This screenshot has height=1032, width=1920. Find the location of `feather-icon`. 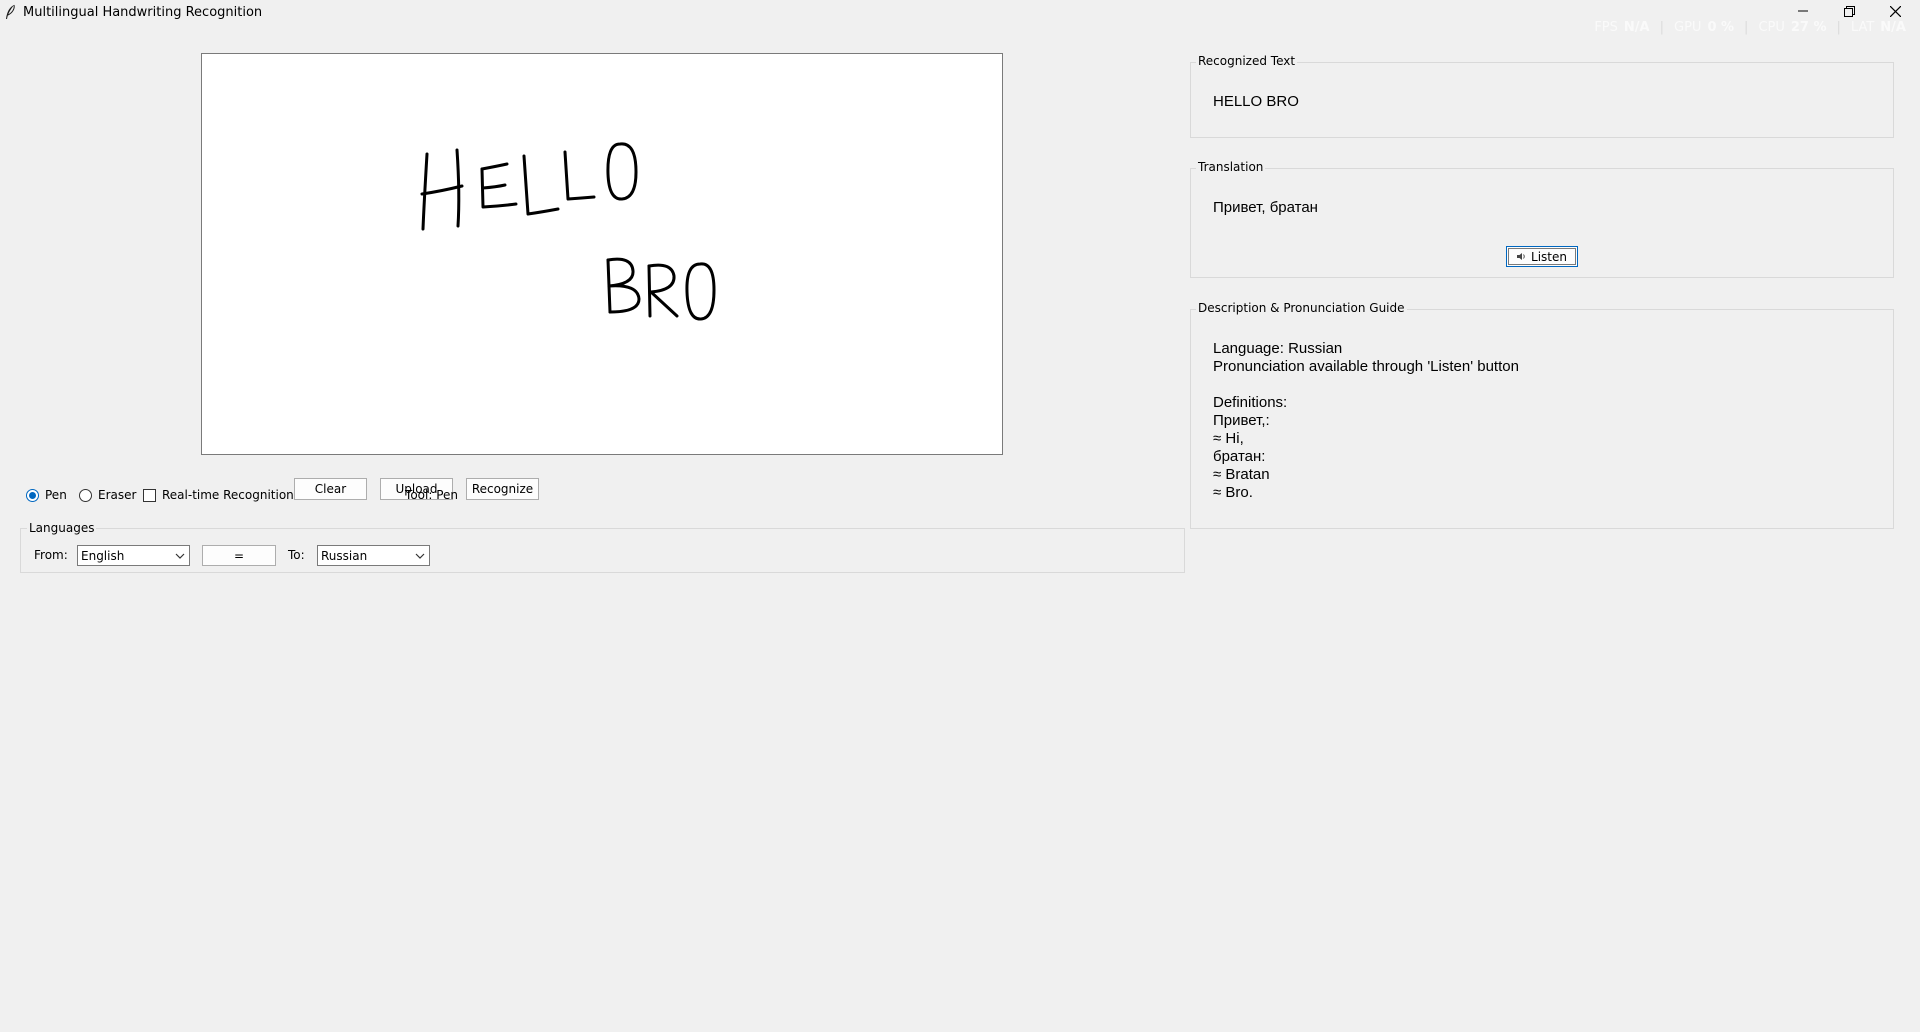

feather-icon is located at coordinates (10, 11).